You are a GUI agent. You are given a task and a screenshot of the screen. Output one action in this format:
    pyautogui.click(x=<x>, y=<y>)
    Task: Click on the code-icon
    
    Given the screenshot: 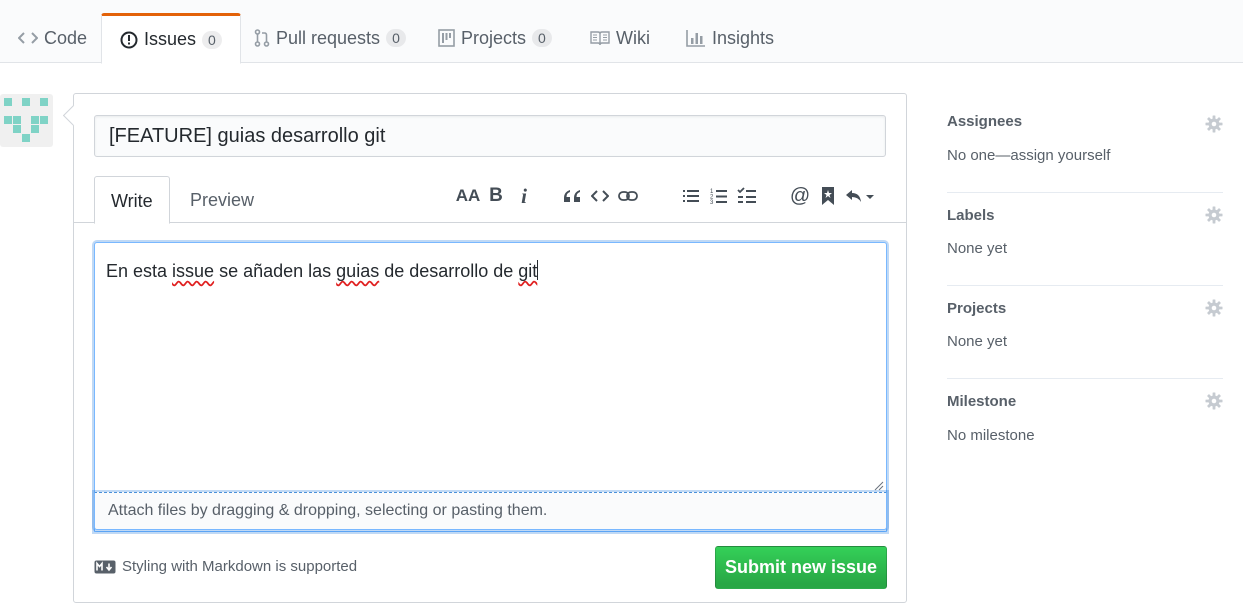 What is the action you would take?
    pyautogui.click(x=28, y=38)
    